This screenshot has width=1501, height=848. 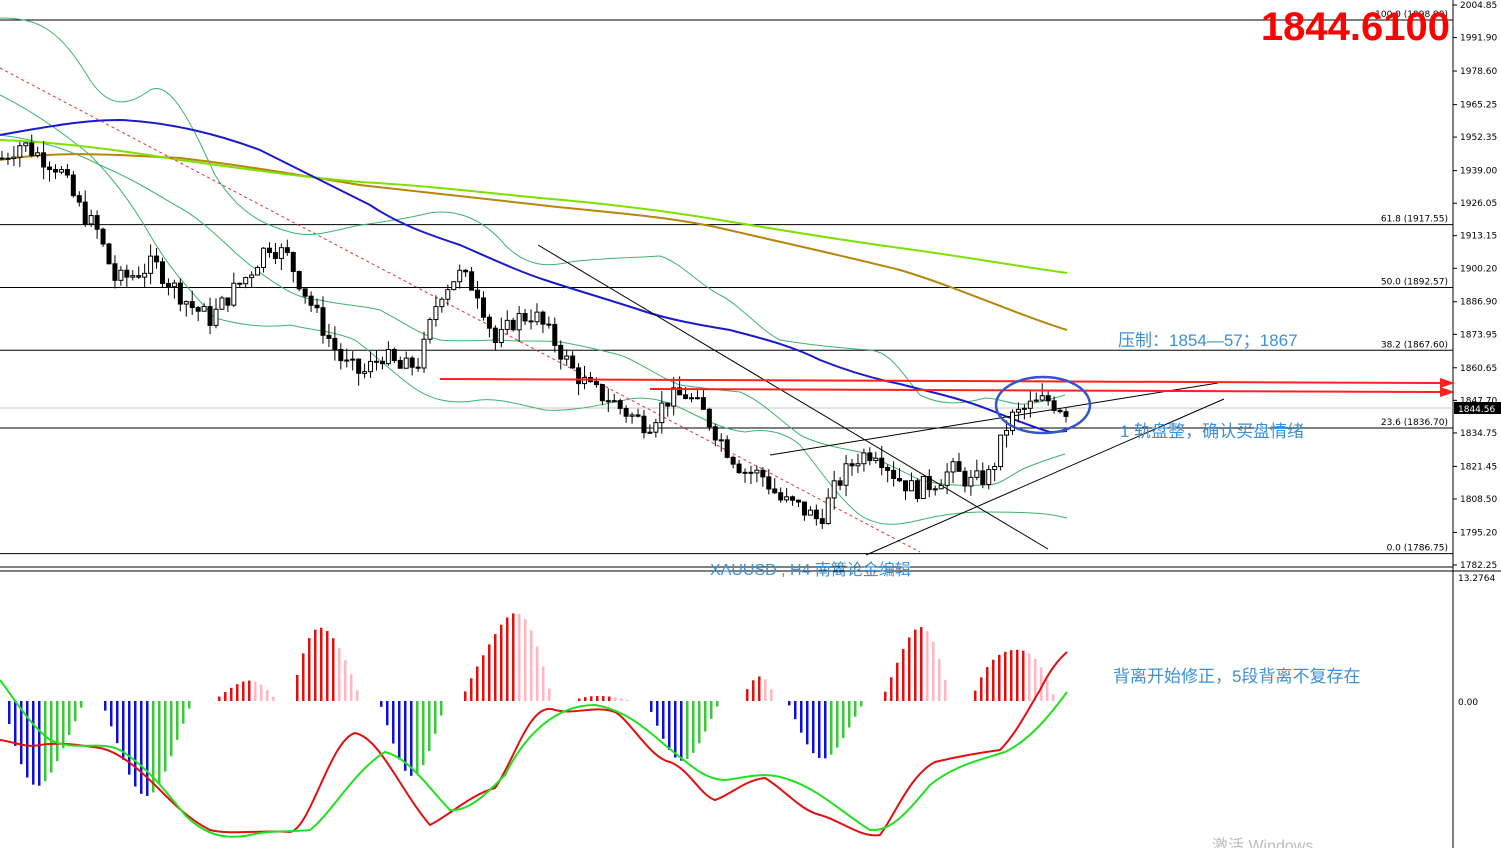 What do you see at coordinates (1476, 410) in the screenshot?
I see `last-price-tag: 1844.56` at bounding box center [1476, 410].